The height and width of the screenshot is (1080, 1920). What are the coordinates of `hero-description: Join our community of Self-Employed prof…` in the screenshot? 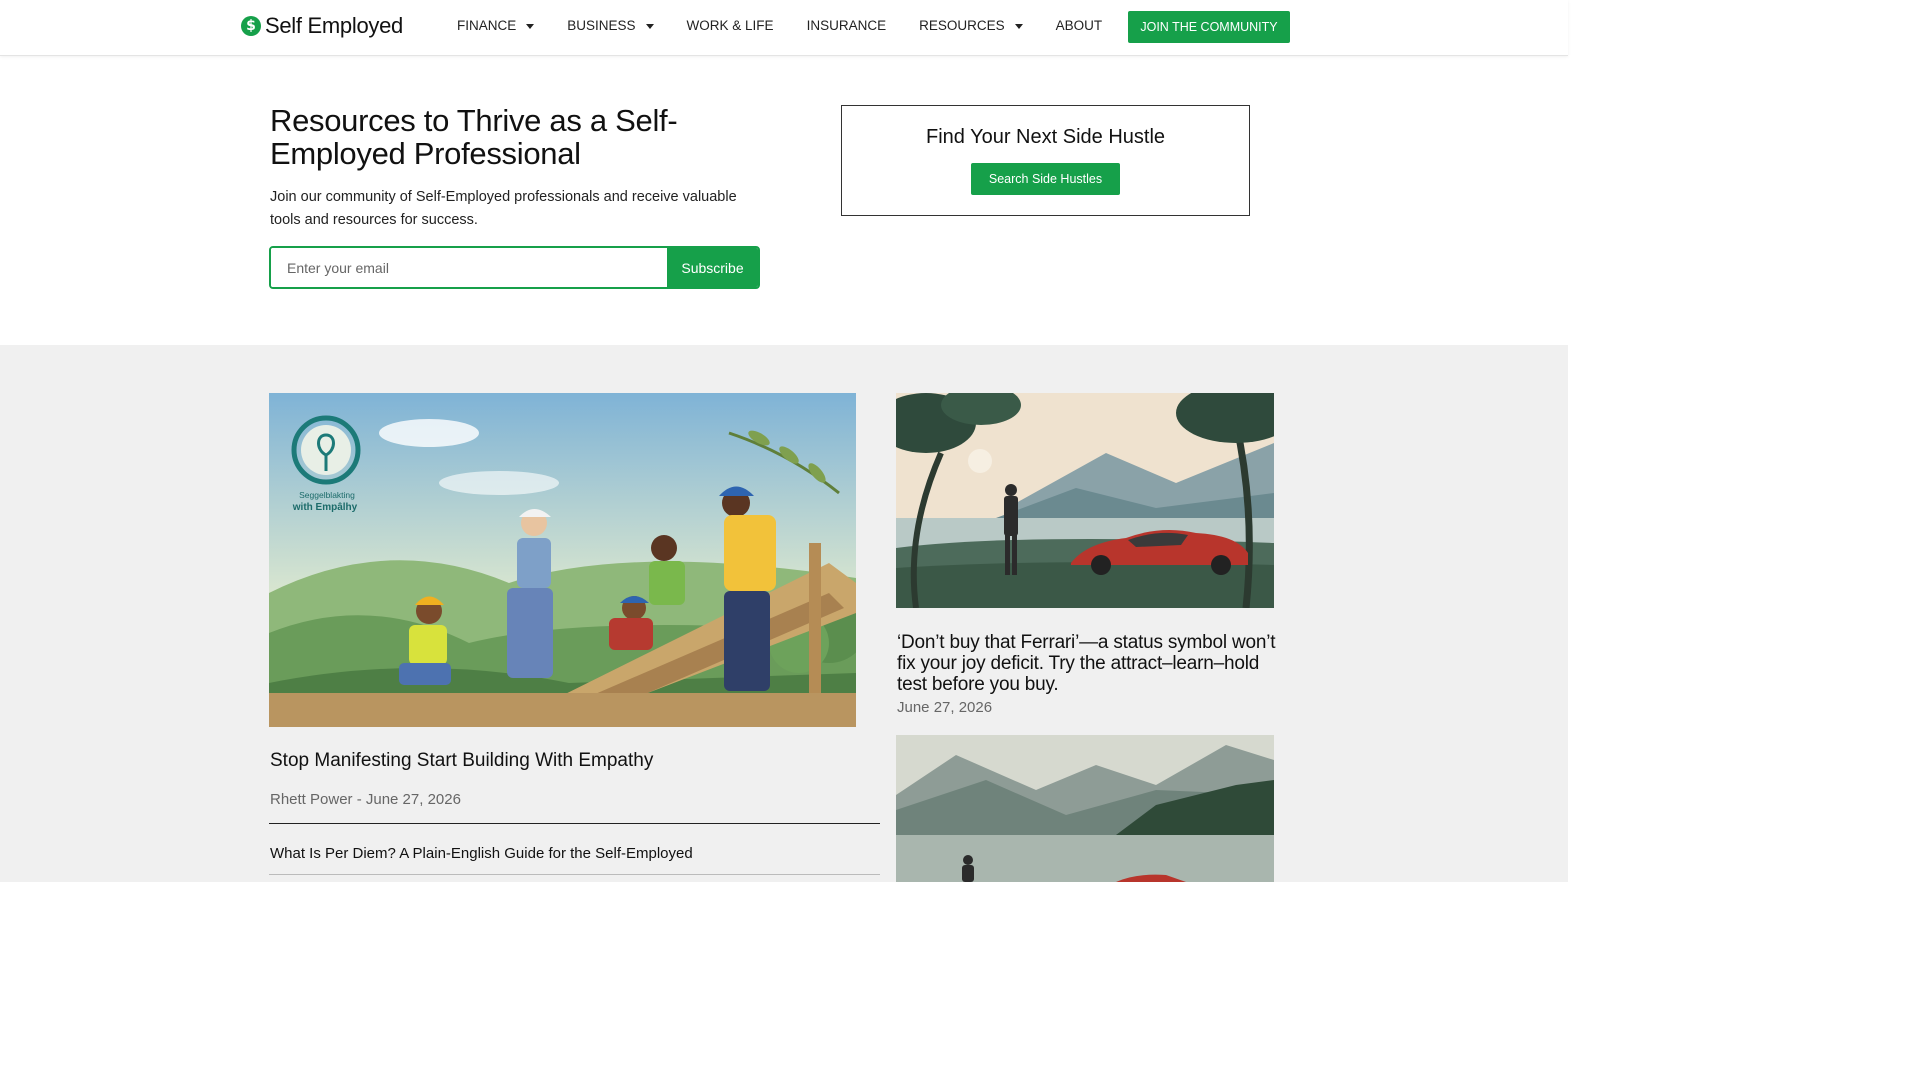 It's located at (503, 208).